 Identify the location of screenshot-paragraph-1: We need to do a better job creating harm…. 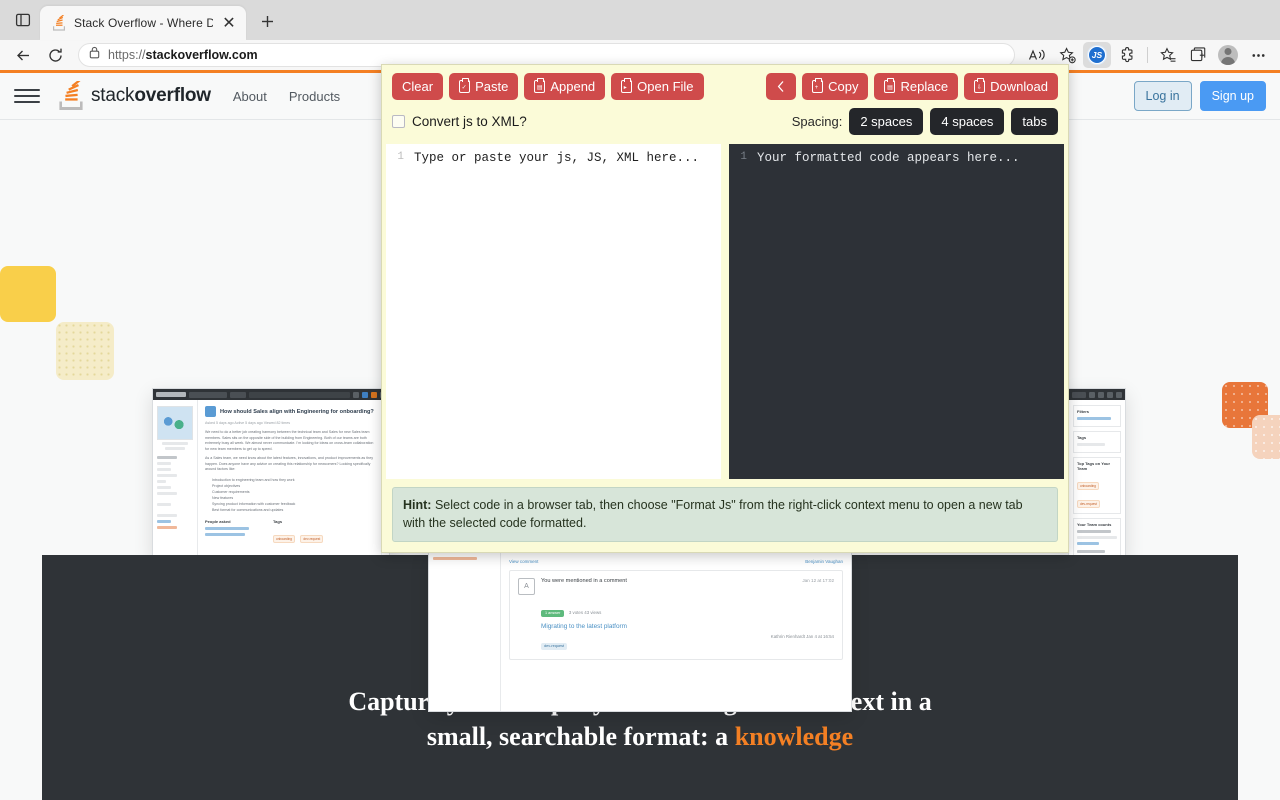
(289, 440).